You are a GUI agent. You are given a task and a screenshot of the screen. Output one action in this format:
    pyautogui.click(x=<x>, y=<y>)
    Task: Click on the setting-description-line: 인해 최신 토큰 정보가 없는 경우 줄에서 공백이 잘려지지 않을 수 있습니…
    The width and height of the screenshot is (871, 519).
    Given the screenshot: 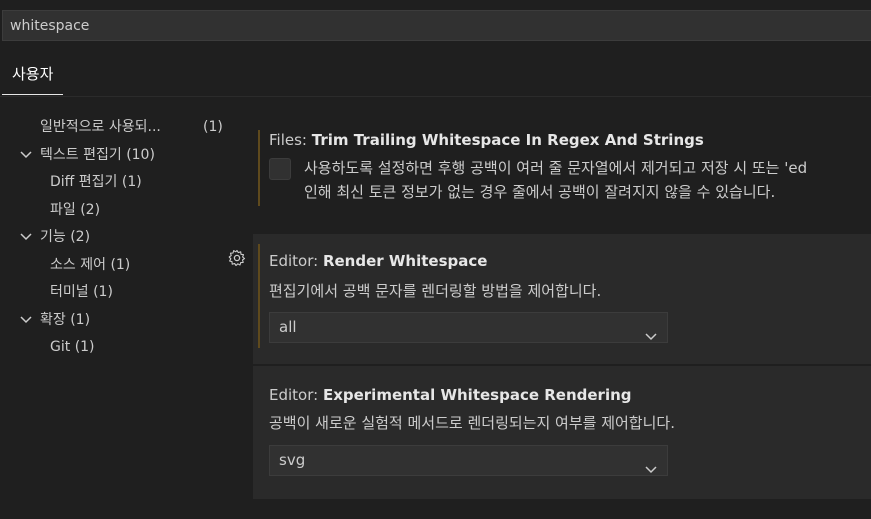 What is the action you would take?
    pyautogui.click(x=540, y=192)
    